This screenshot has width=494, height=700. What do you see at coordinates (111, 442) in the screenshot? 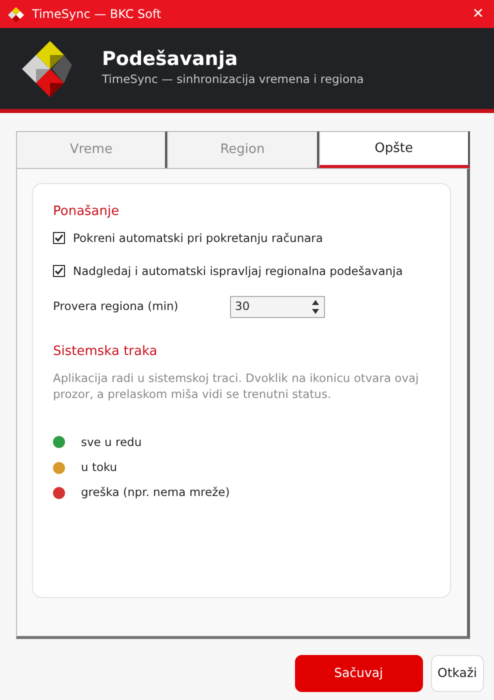
I see `legend-label: sve u redu` at bounding box center [111, 442].